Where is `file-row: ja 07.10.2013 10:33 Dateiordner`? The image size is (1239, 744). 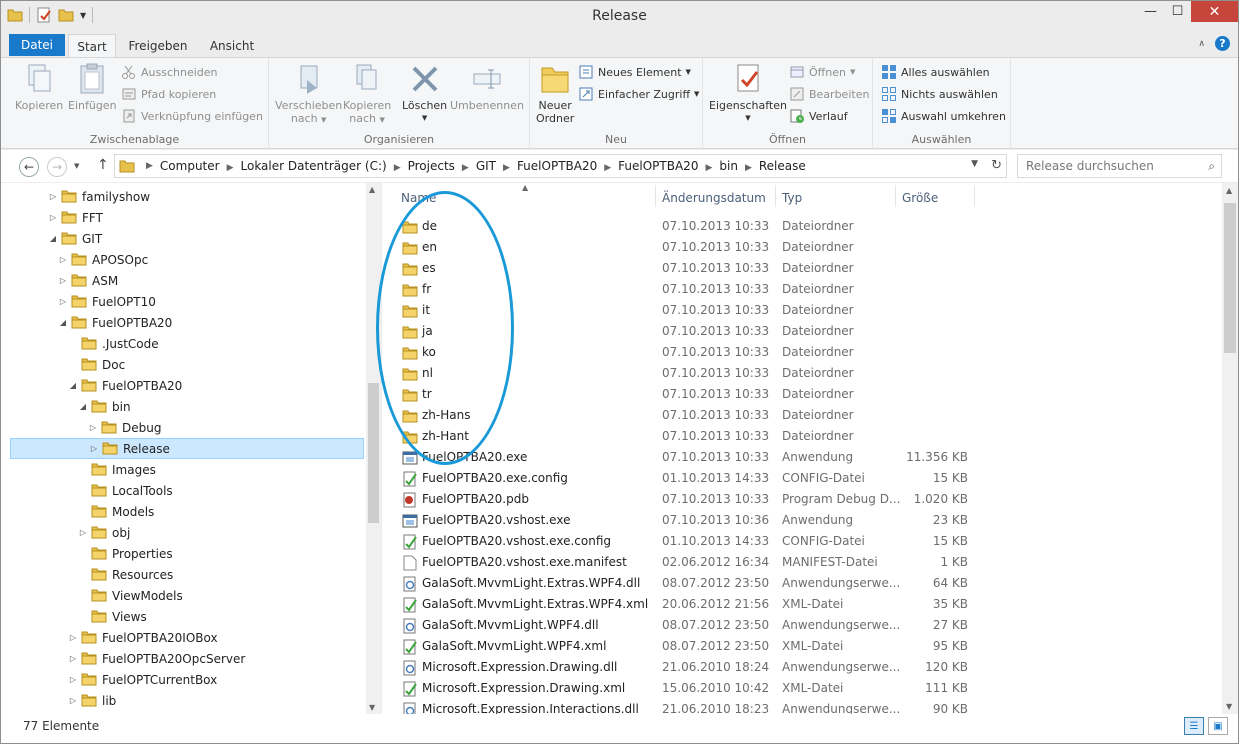
file-row: ja 07.10.2013 10:33 Dateiordner is located at coordinates (802, 331).